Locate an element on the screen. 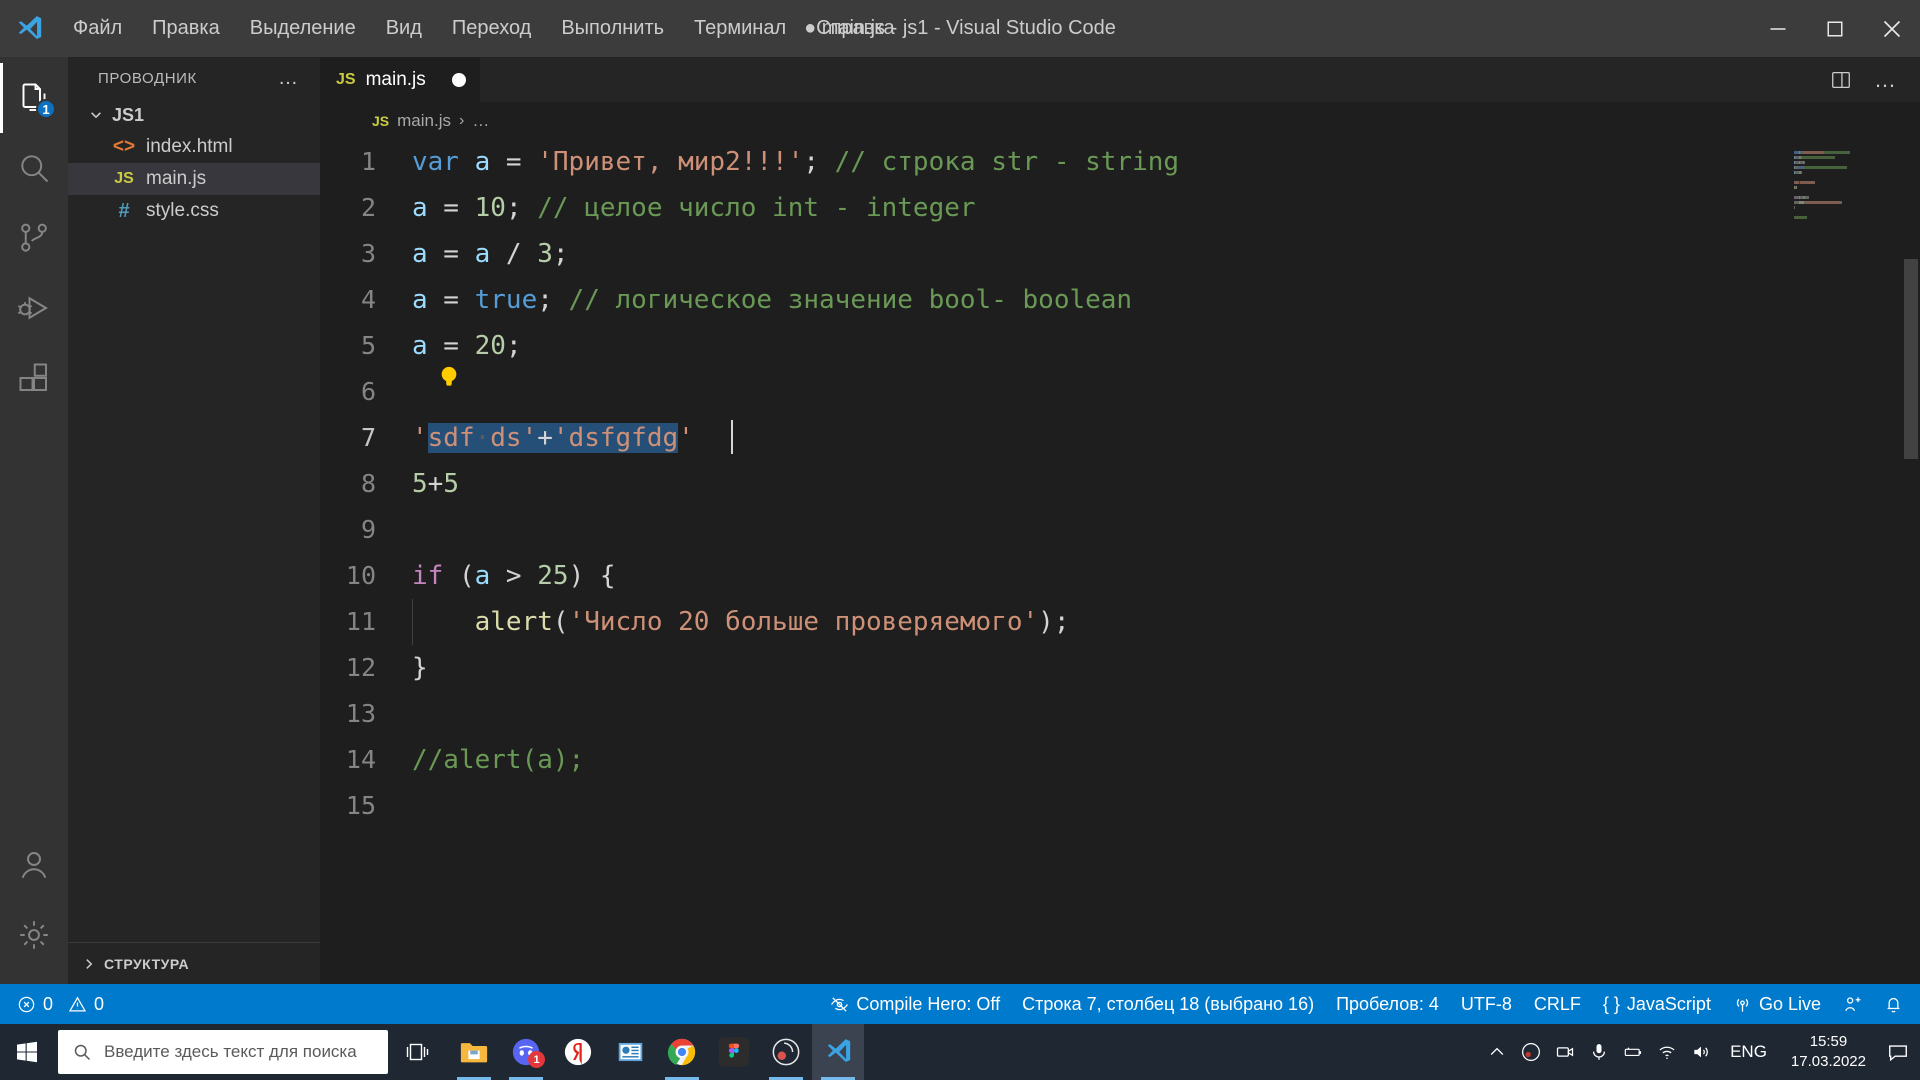  status-eol: CRLF is located at coordinates (1557, 1004).